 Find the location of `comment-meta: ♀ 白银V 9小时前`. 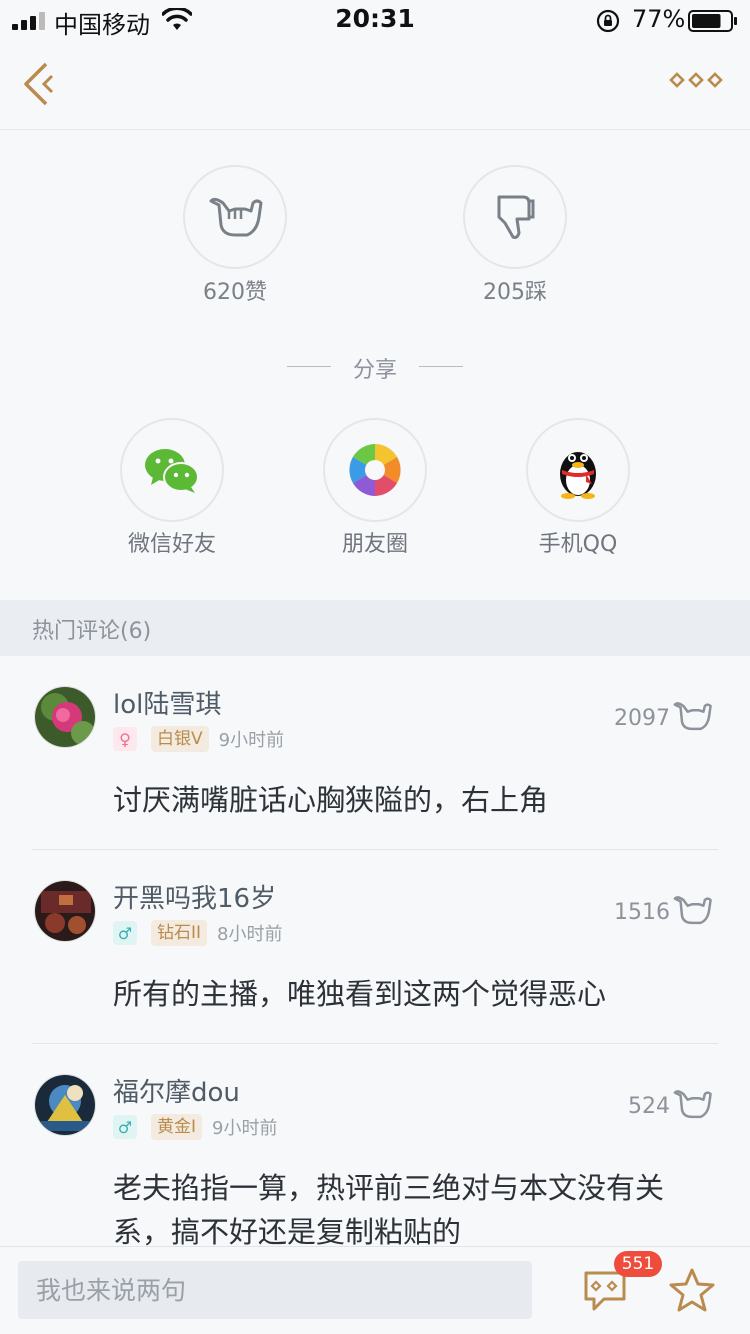

comment-meta: ♀ 白银V 9小时前 is located at coordinates (198, 739).